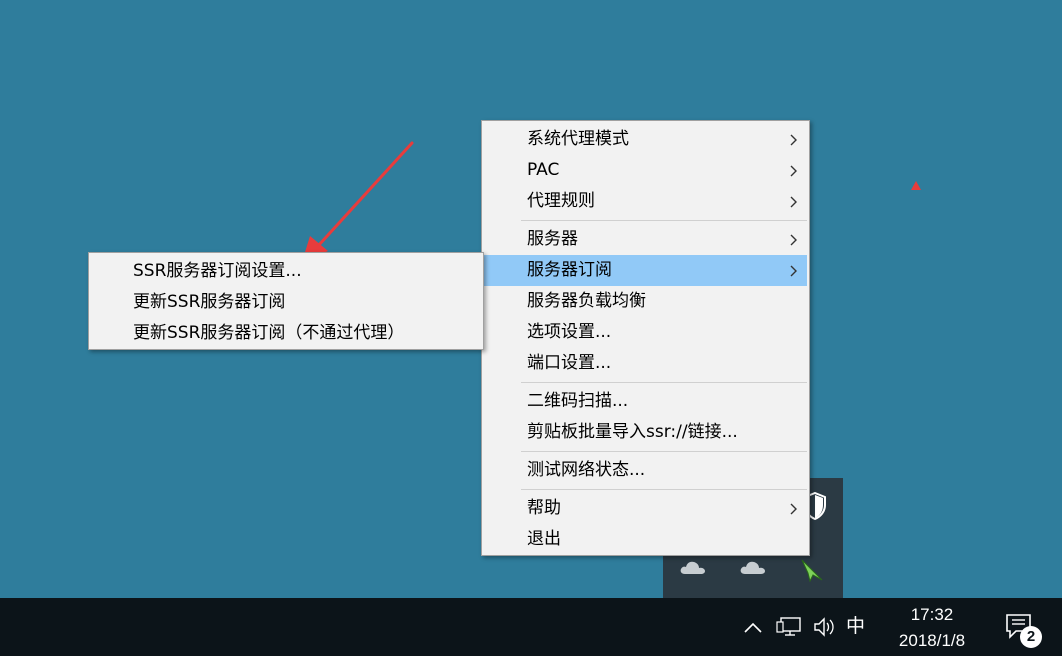 The image size is (1062, 656). What do you see at coordinates (753, 627) in the screenshot?
I see `show-hidden-icons-chevron-up-icon` at bounding box center [753, 627].